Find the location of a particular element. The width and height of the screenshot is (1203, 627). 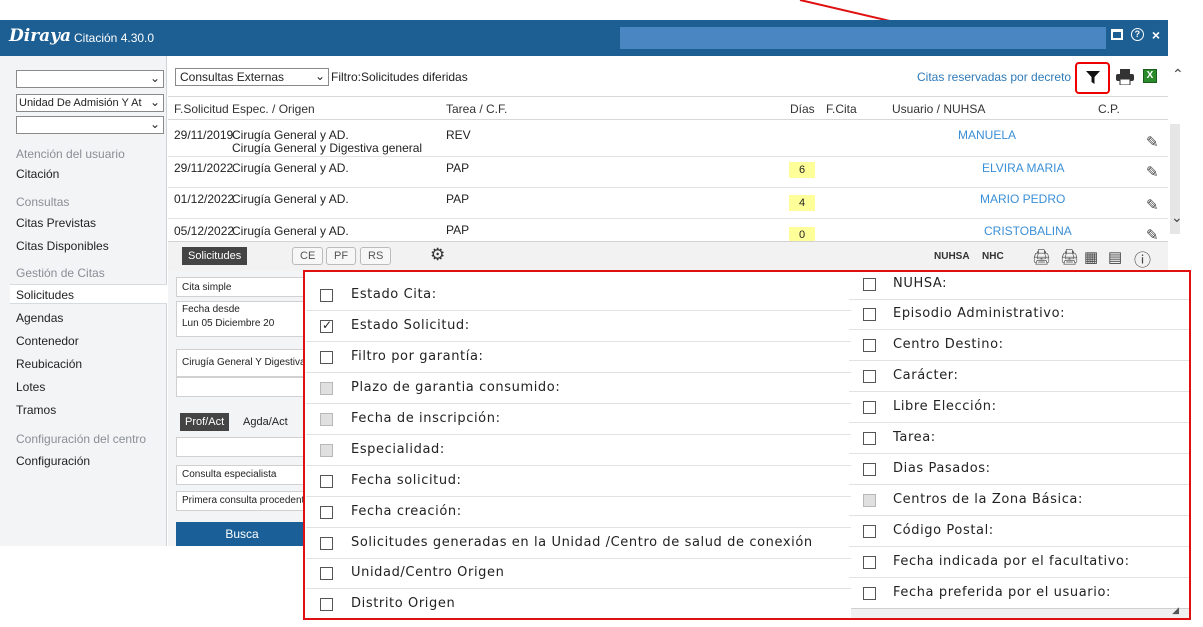

scroll-up-icon: ⌃ is located at coordinates (1178, 74).